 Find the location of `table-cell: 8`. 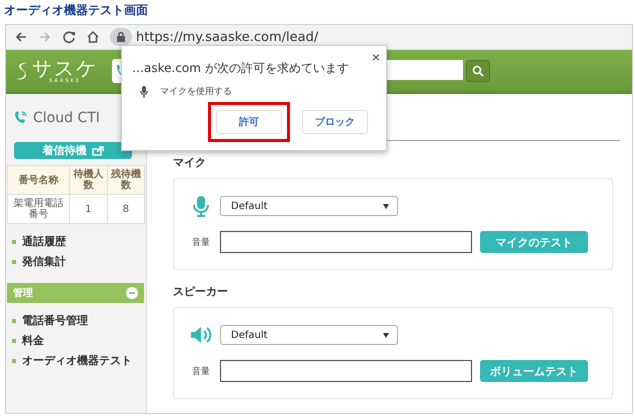

table-cell: 8 is located at coordinates (125, 209).